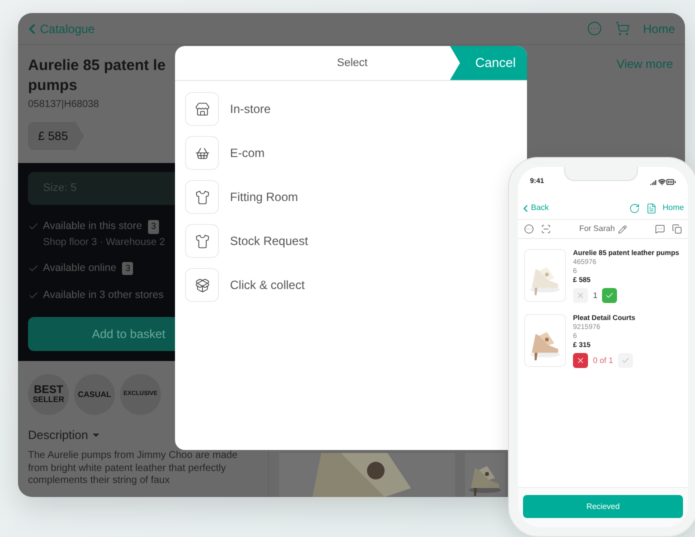  Describe the element at coordinates (597, 229) in the screenshot. I see `customer-name: For Sarah` at that location.